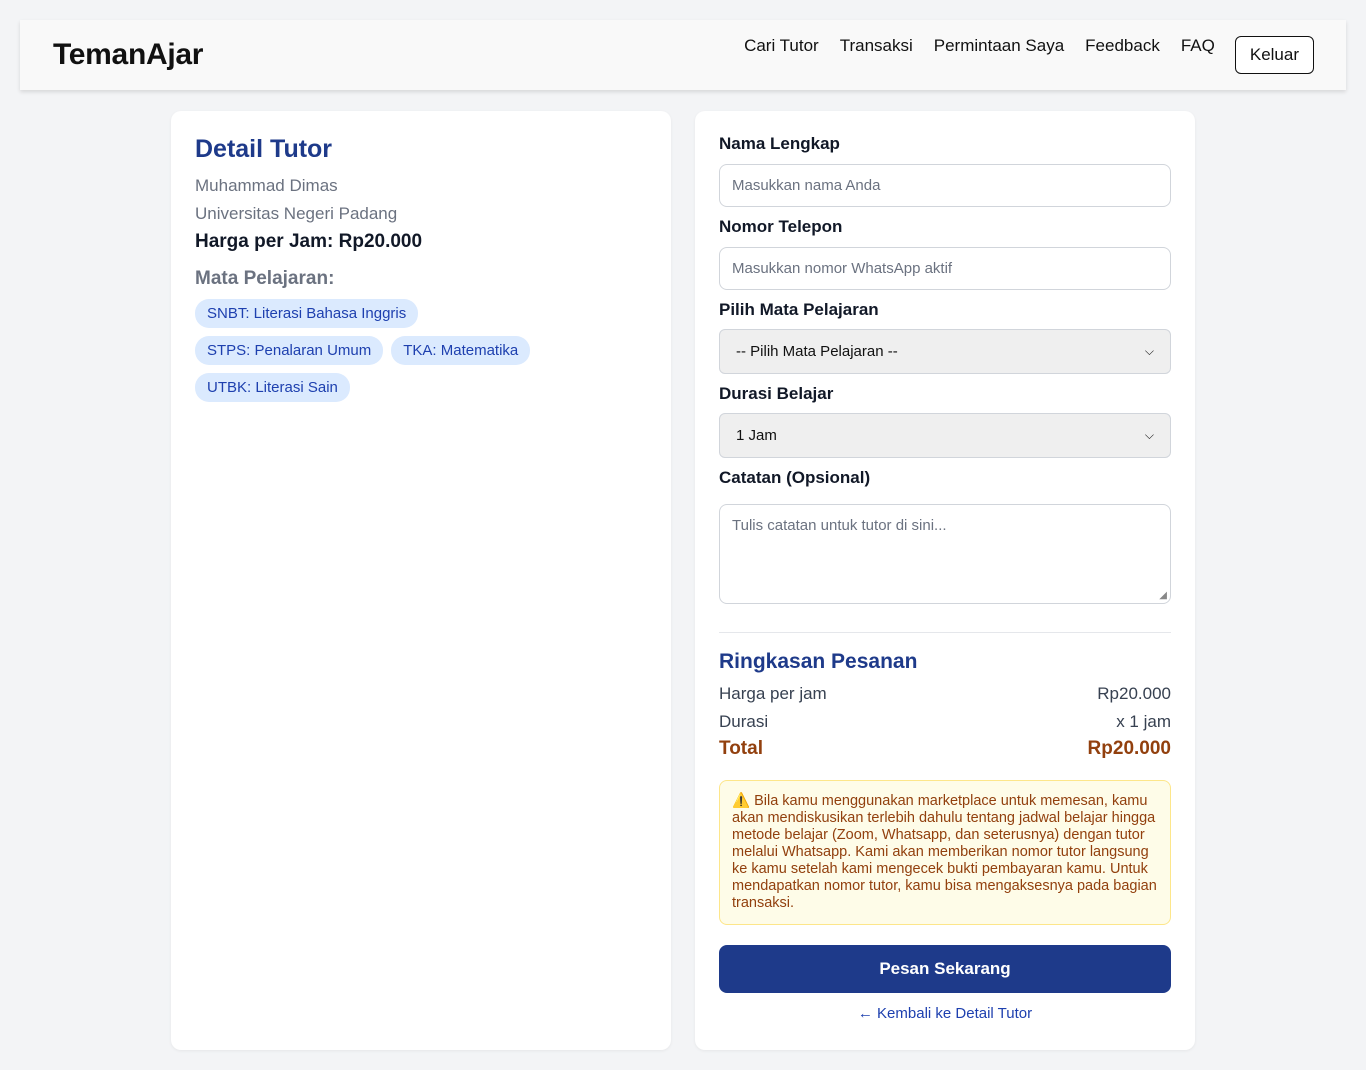 The width and height of the screenshot is (1366, 1070). Describe the element at coordinates (266, 185) in the screenshot. I see `tutor-name: Muhammad Dimas` at that location.